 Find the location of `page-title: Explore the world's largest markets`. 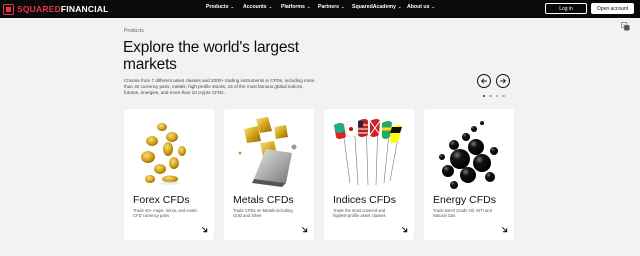

page-title: Explore the world's largest markets is located at coordinates (211, 56).